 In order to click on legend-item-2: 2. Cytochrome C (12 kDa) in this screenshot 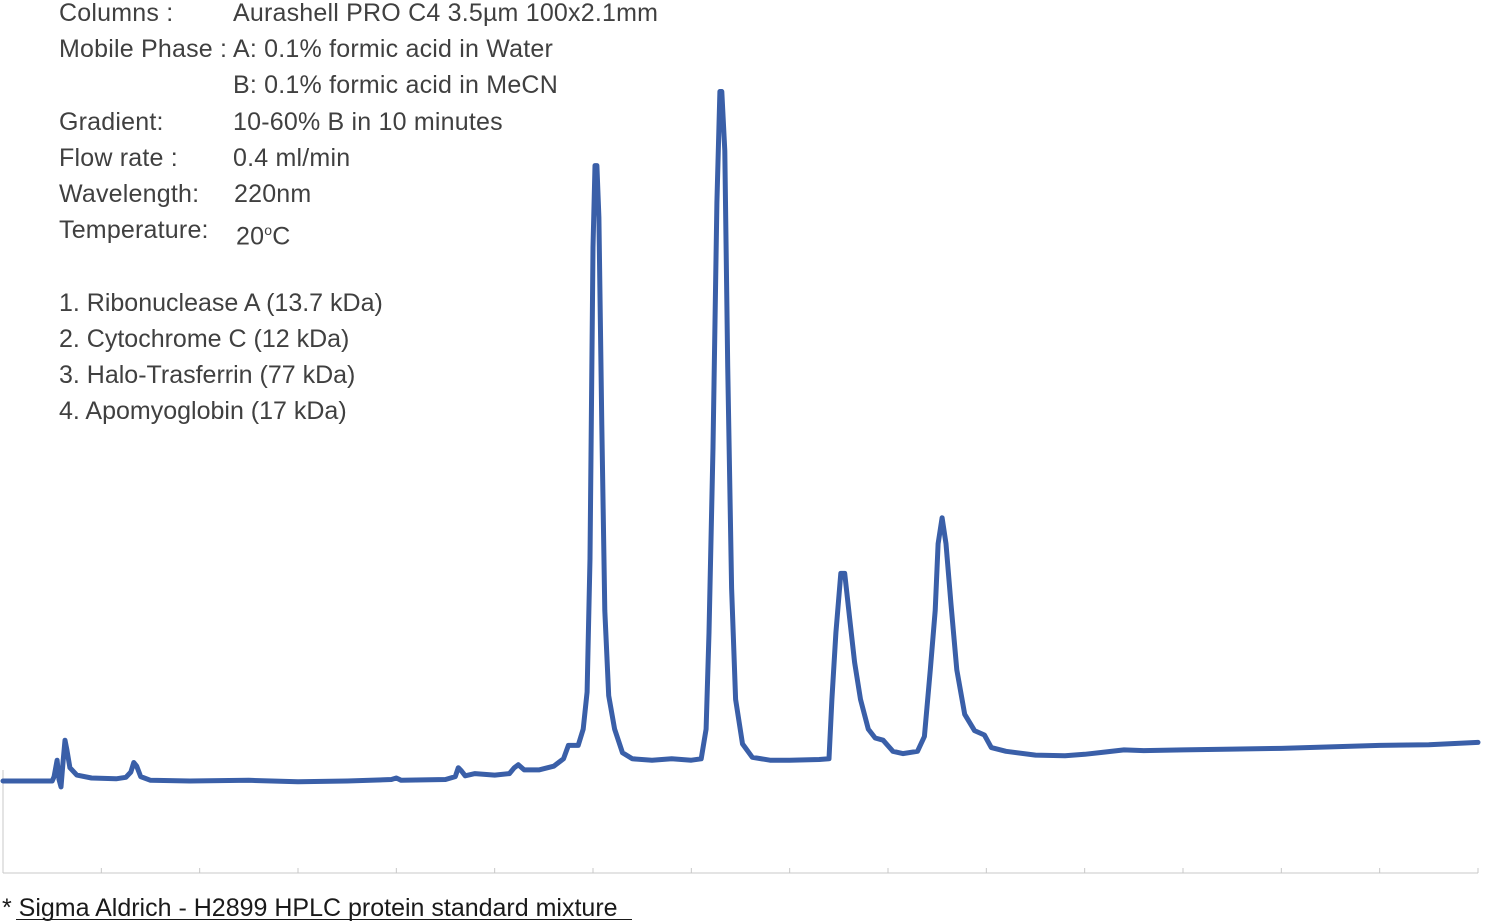, I will do `click(204, 339)`.